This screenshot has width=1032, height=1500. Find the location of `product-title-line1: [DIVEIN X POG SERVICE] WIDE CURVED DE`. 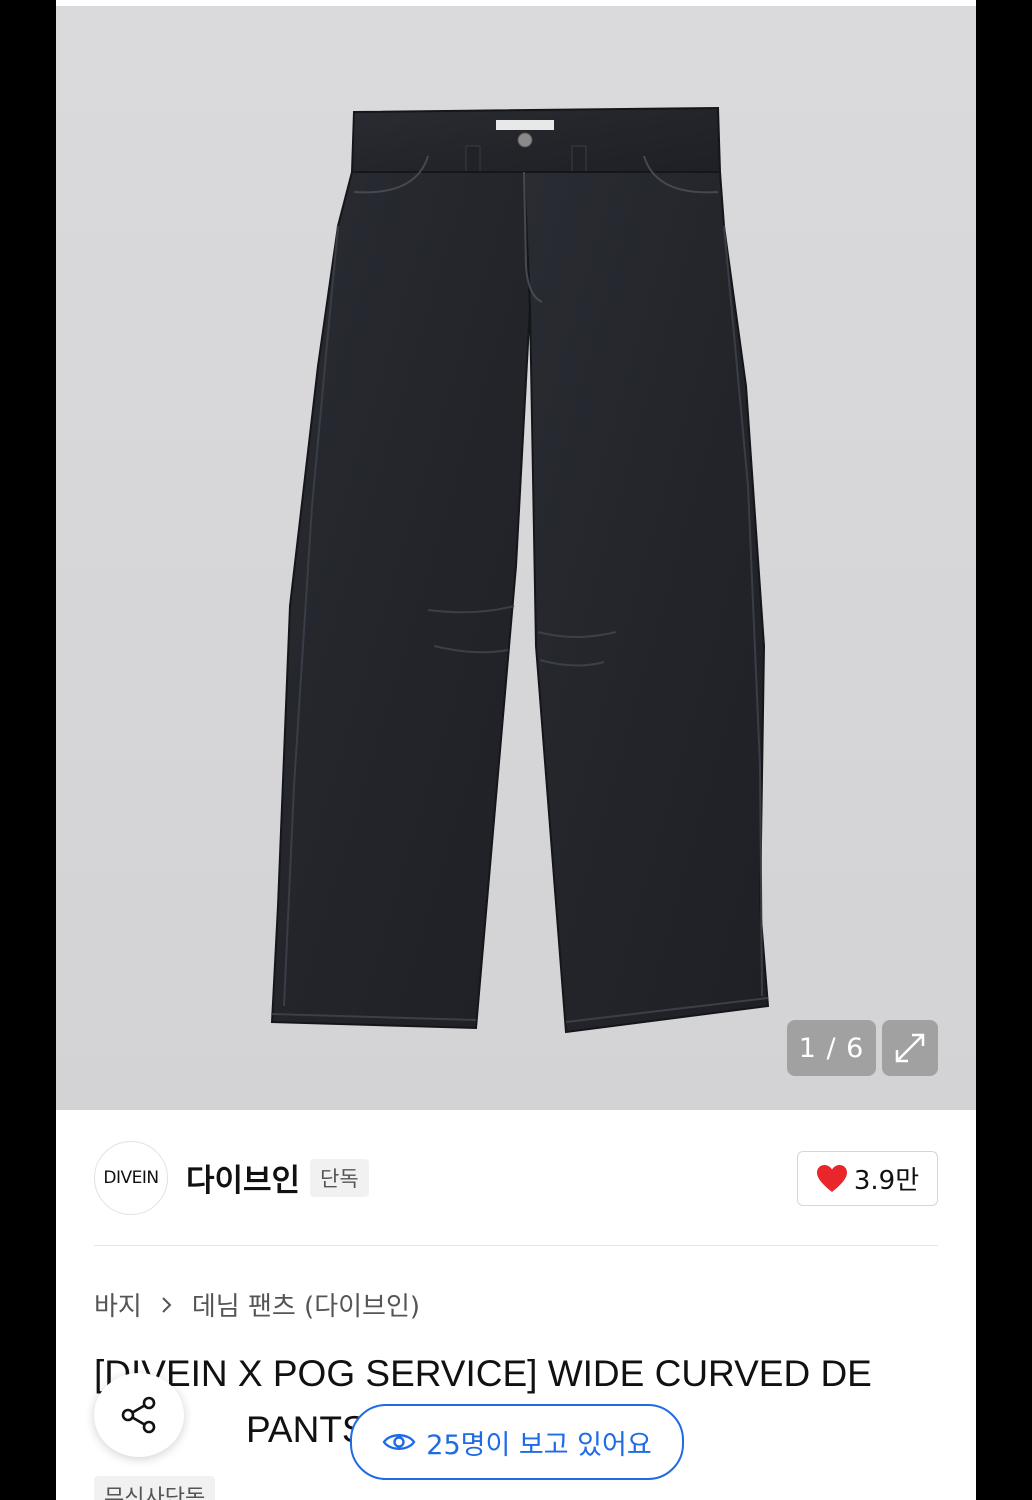

product-title-line1: [DIVEIN X POG SERVICE] WIDE CURVED DE is located at coordinates (483, 1373).